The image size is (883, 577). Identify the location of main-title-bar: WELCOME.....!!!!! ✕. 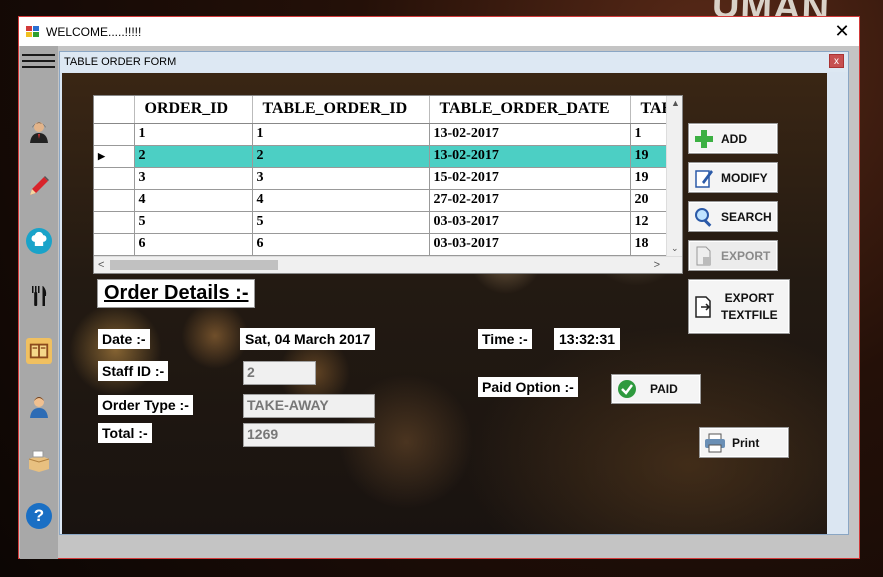
(439, 31).